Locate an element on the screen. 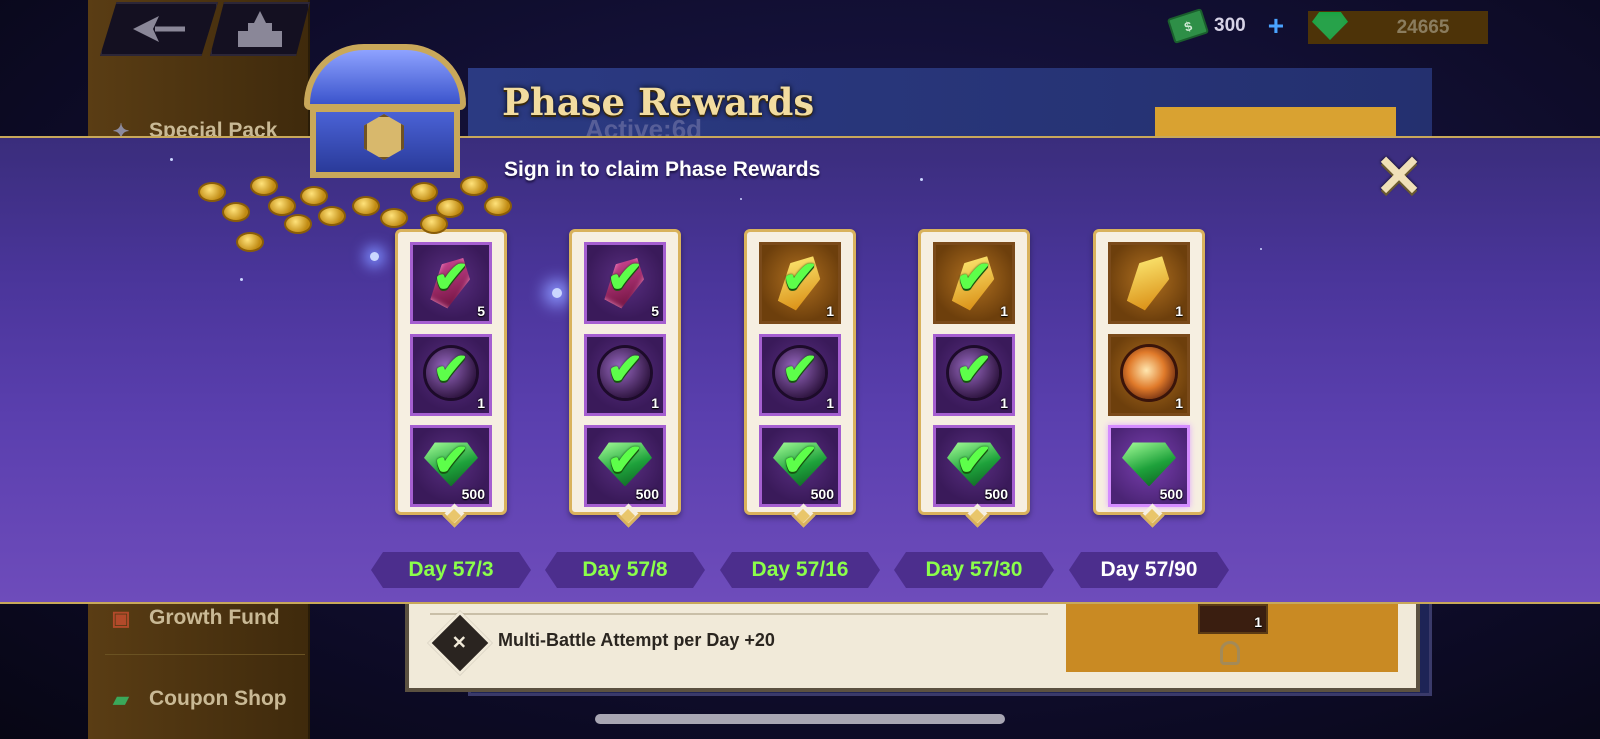  day-tab-90: Day 57/90 is located at coordinates (1149, 570).